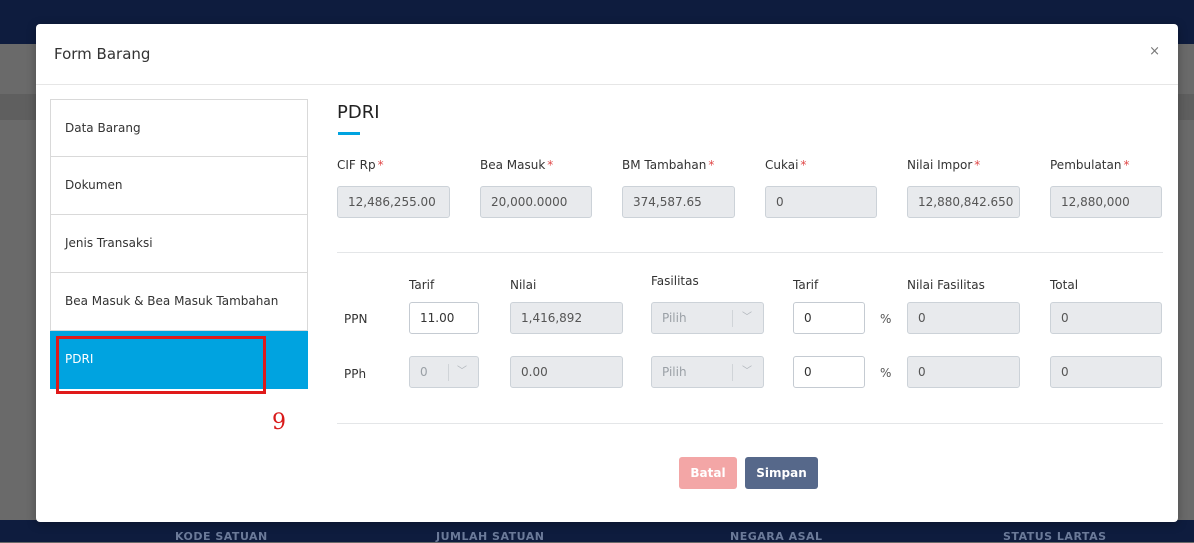  Describe the element at coordinates (279, 422) in the screenshot. I see `annotation-step-number: 9` at that location.